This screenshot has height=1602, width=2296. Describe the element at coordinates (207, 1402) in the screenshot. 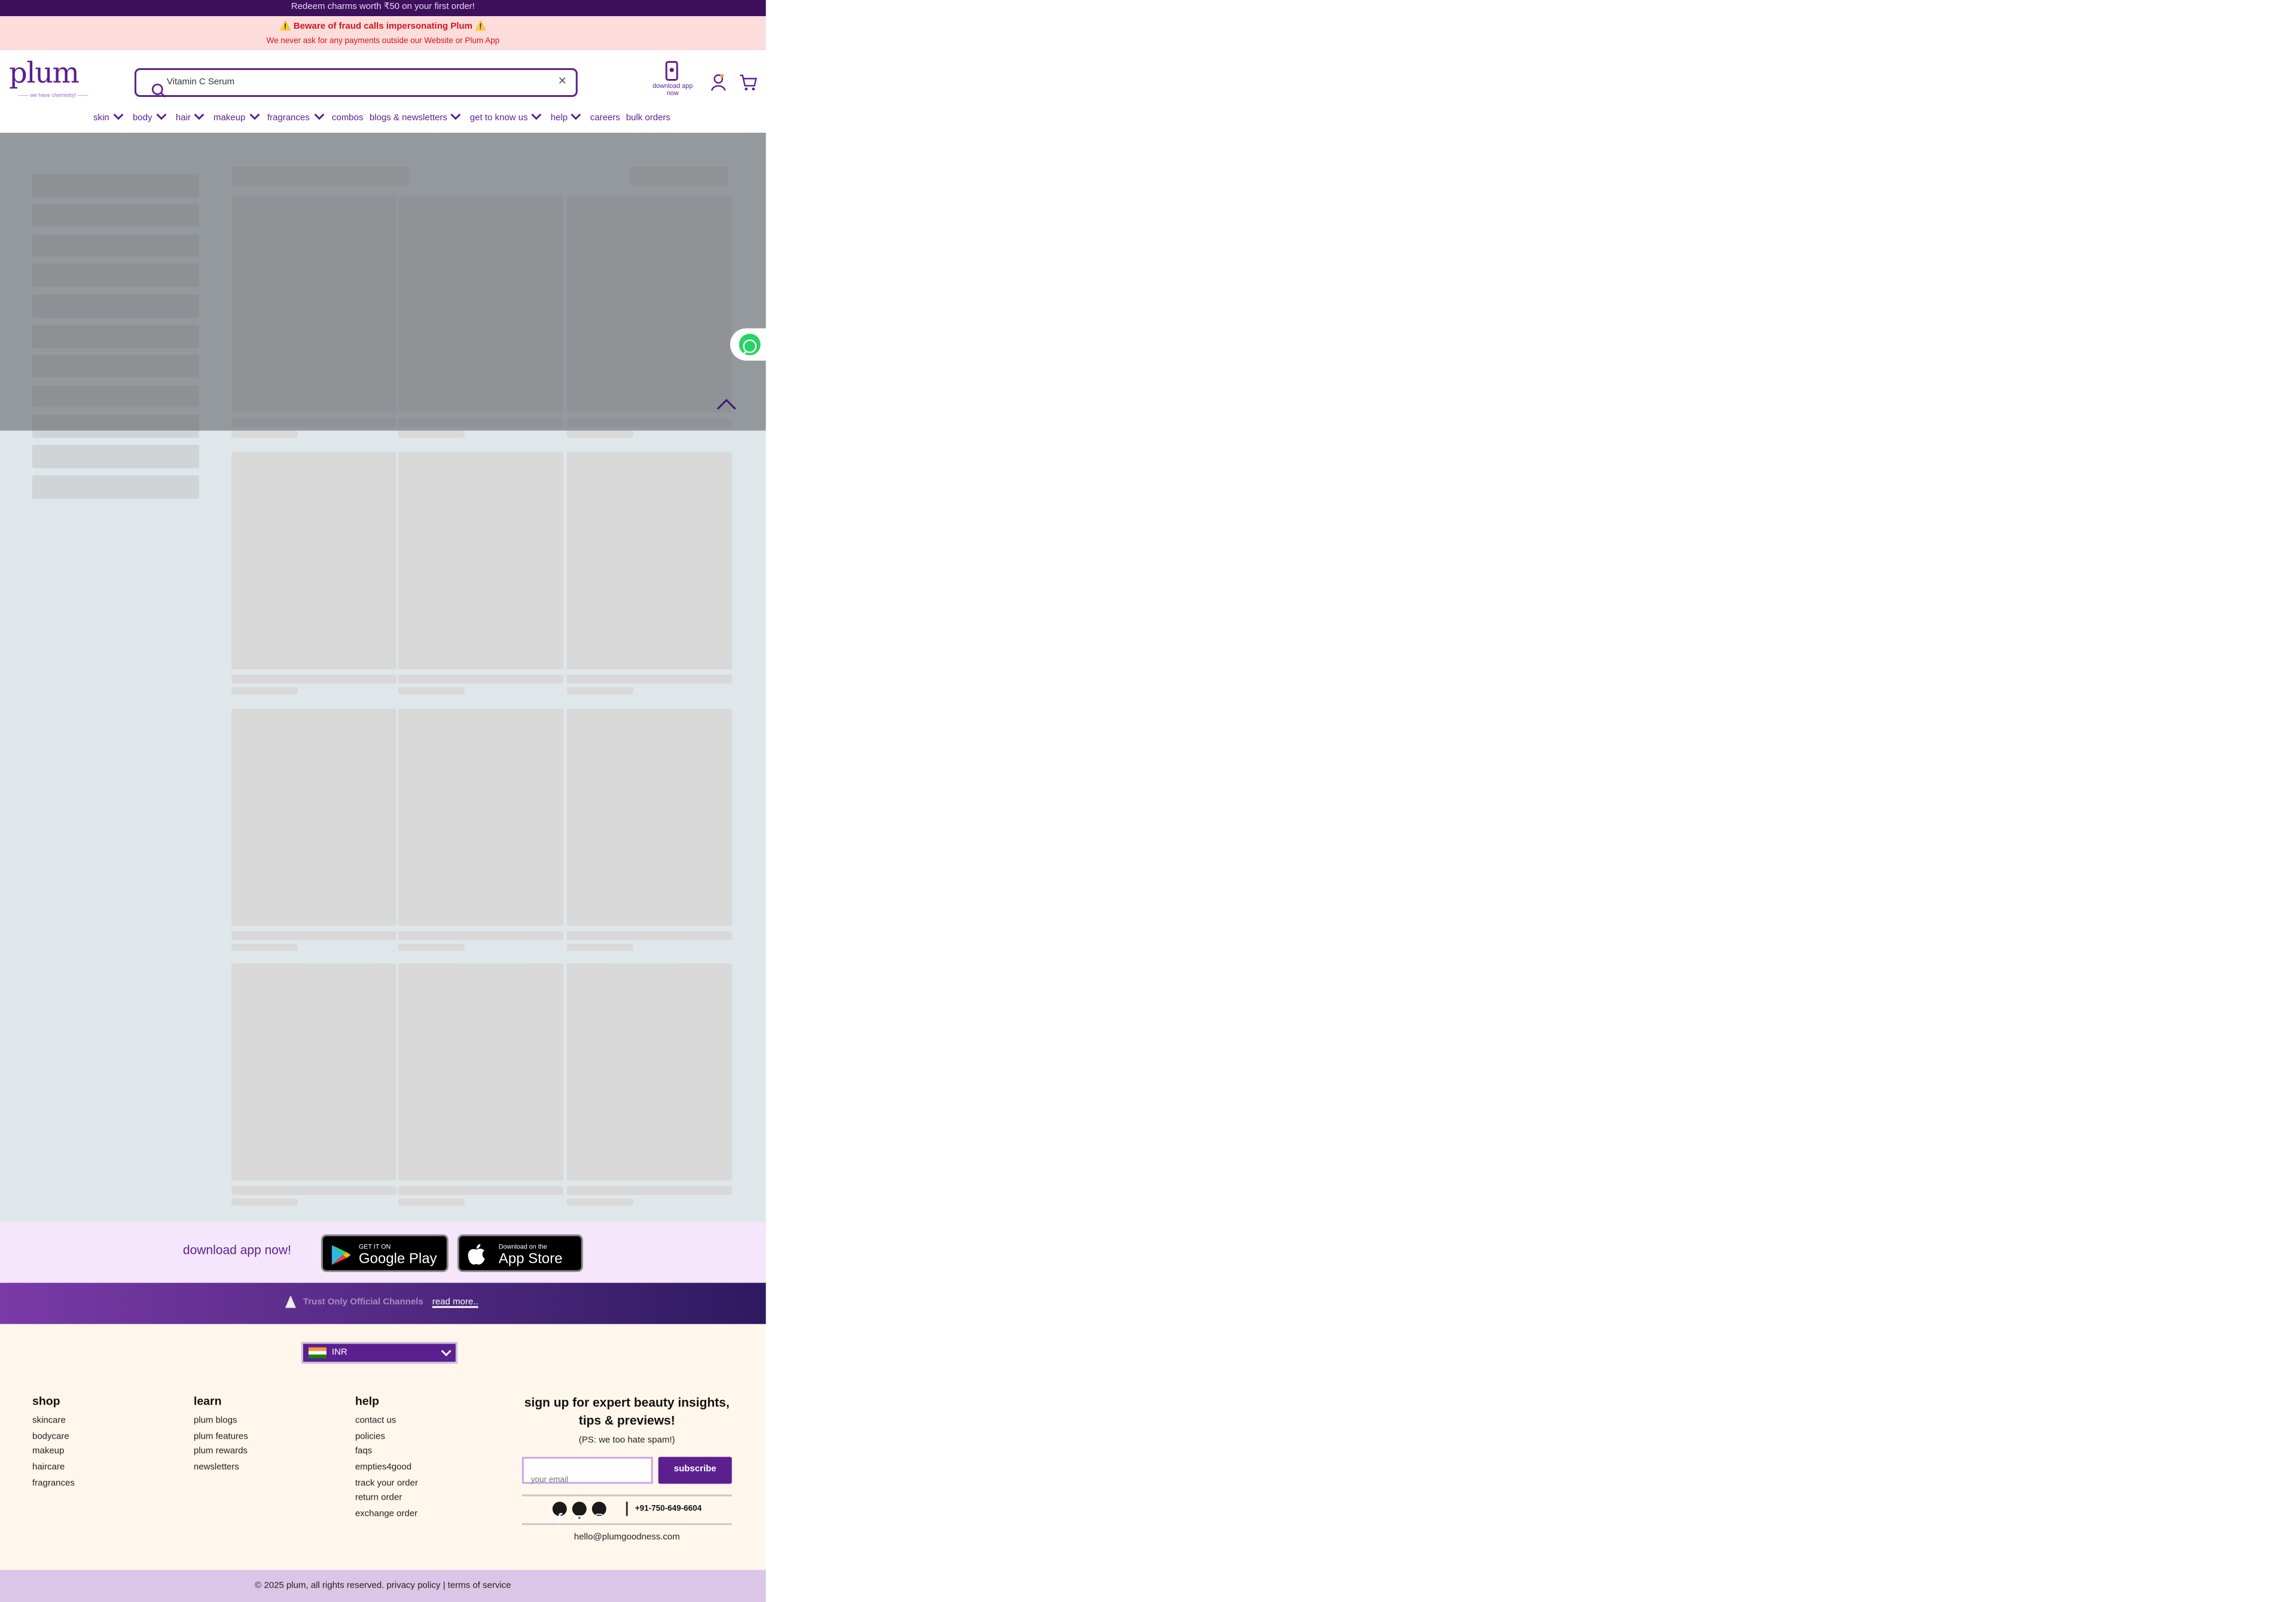

I see `footer-heading: learn` at that location.